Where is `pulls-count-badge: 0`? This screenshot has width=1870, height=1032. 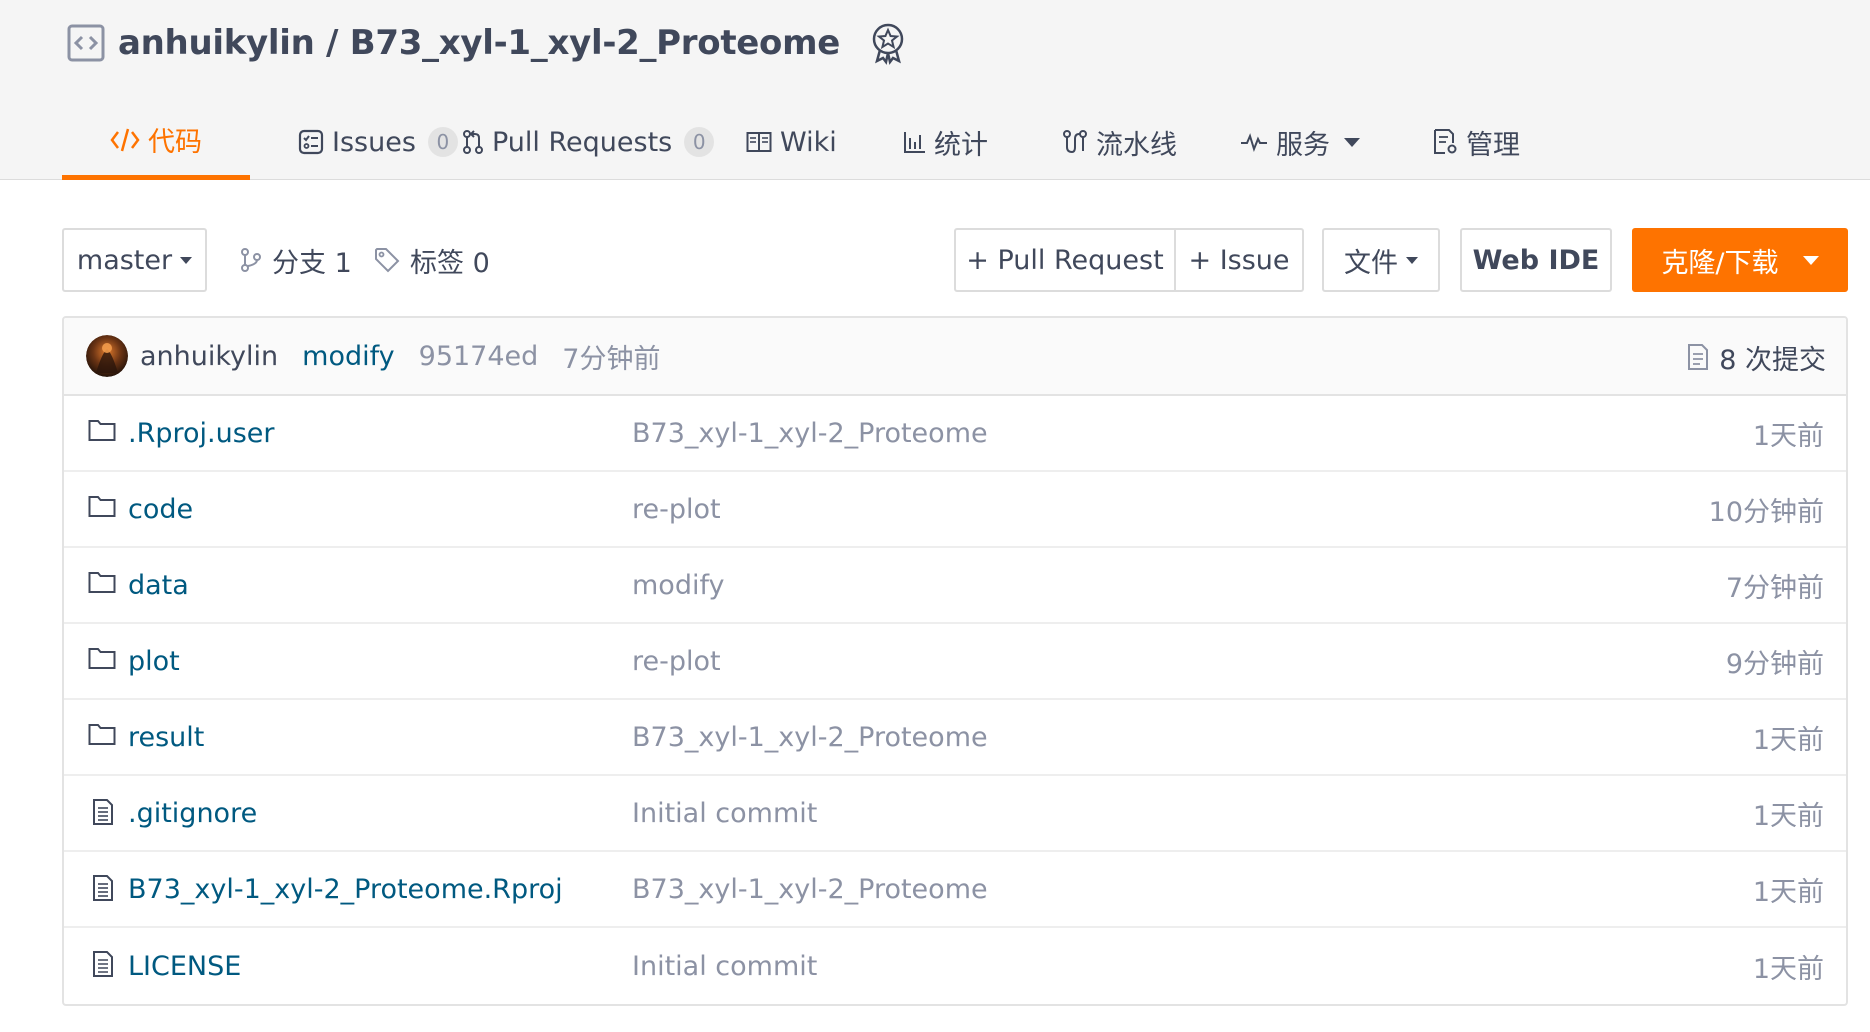
pulls-count-badge: 0 is located at coordinates (699, 142).